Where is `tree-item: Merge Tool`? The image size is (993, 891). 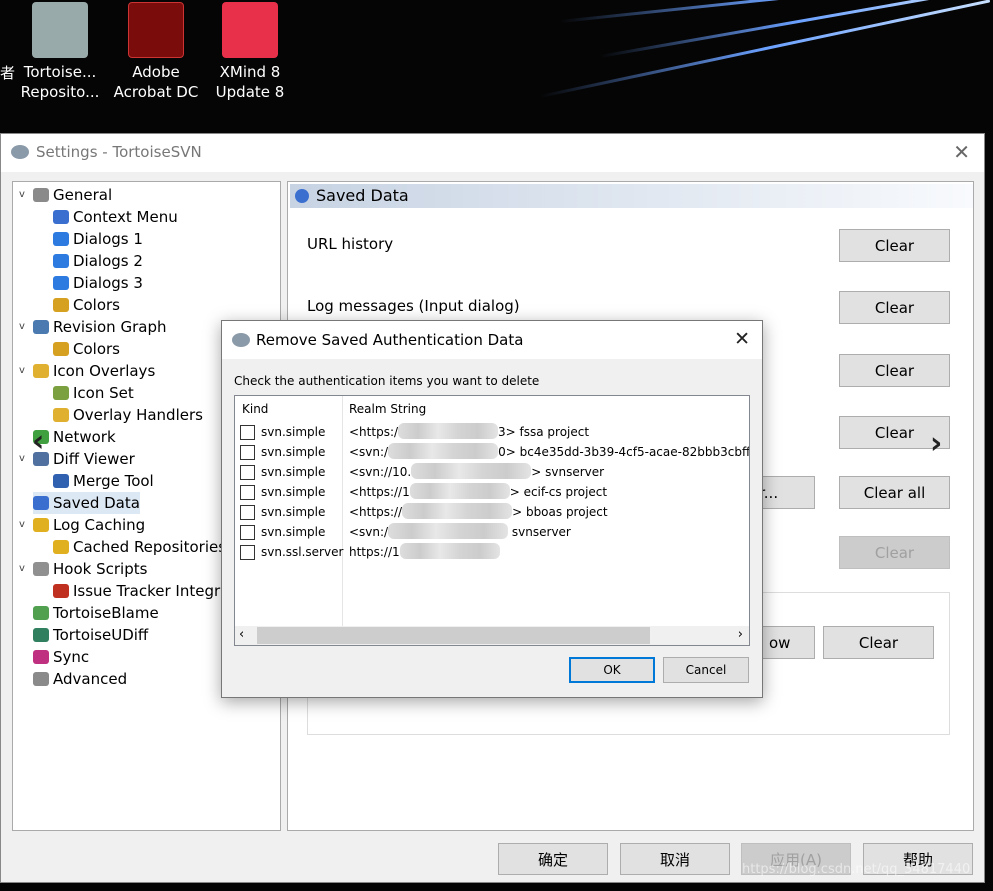
tree-item: Merge Tool is located at coordinates (103, 481).